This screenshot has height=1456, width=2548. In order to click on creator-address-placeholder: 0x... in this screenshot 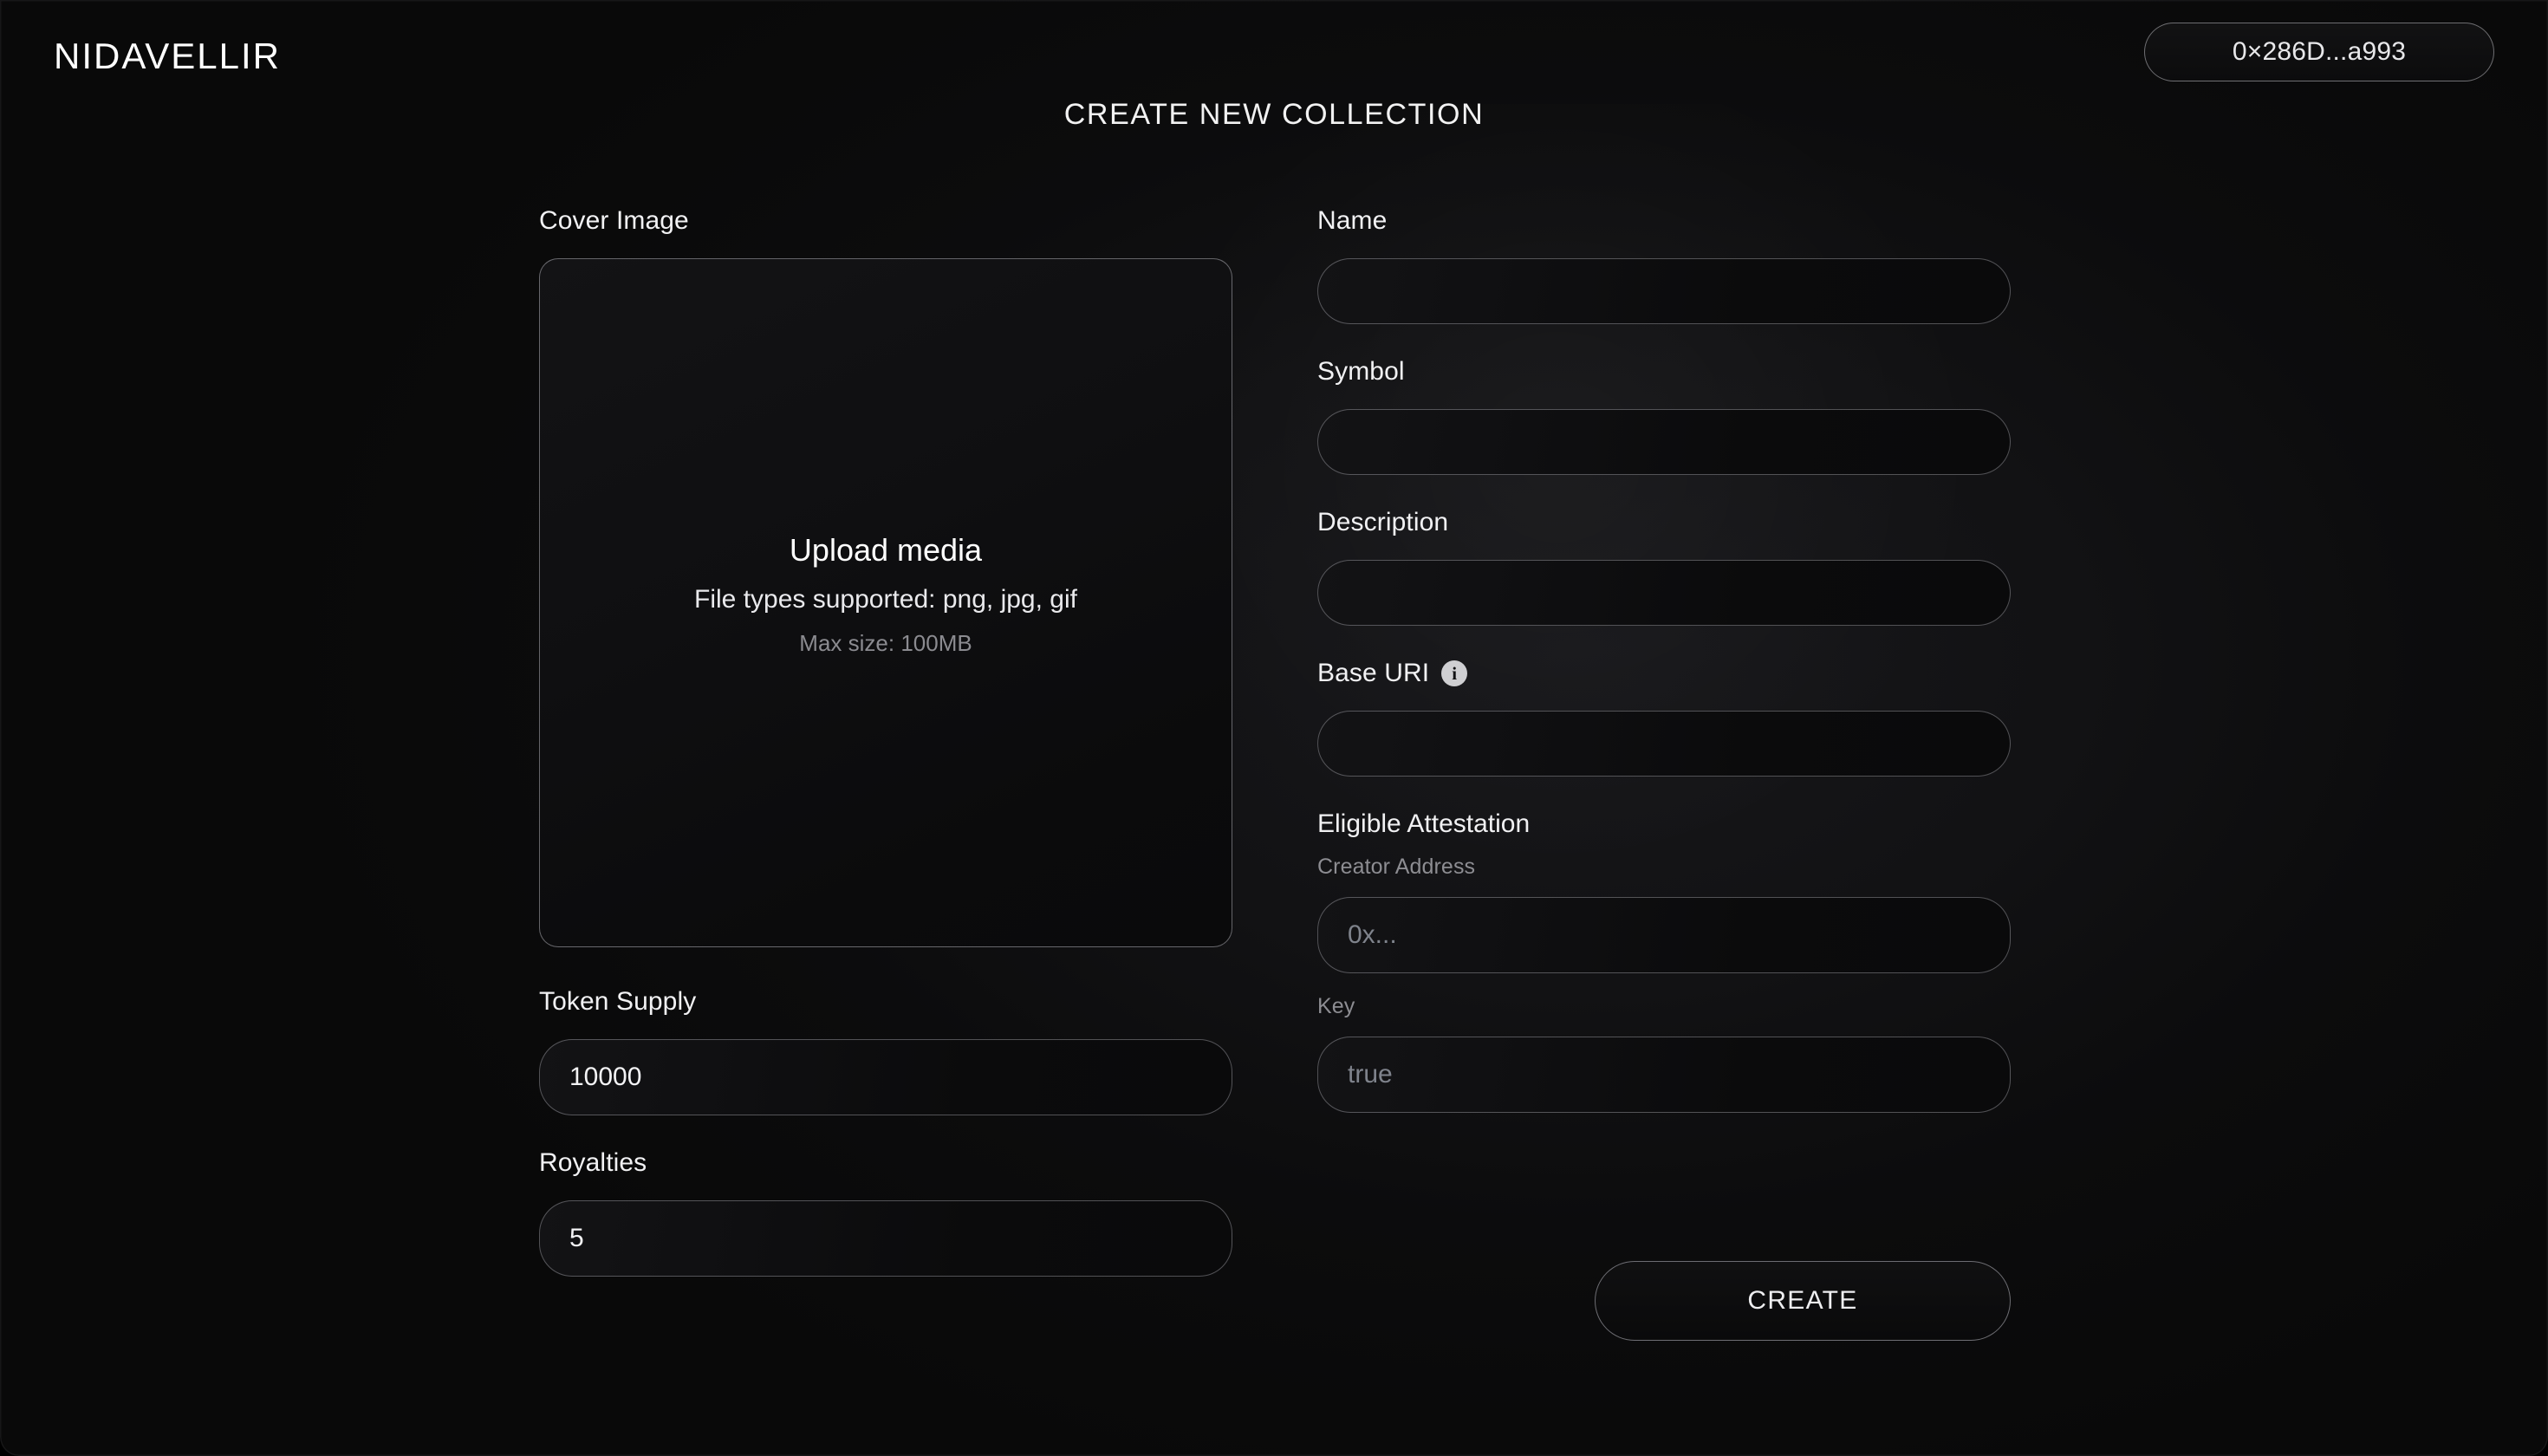, I will do `click(1372, 934)`.